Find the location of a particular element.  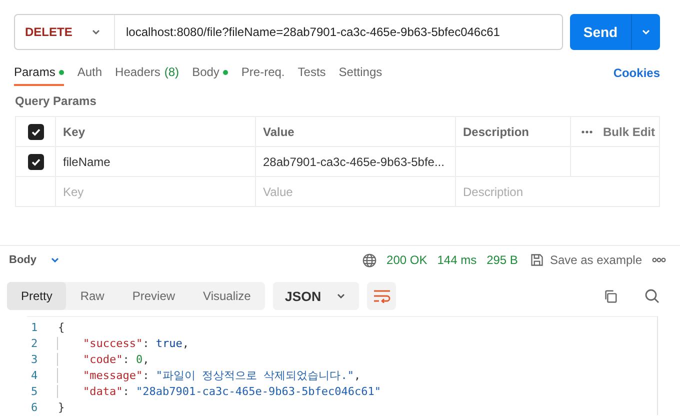

line-number: 4 is located at coordinates (34, 375).